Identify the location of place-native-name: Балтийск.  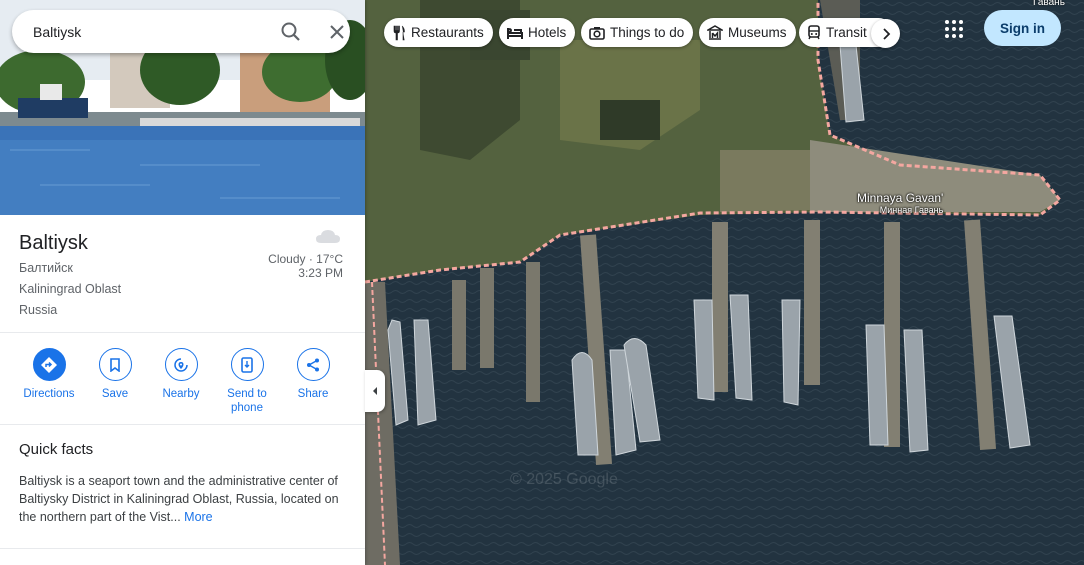
(46, 268).